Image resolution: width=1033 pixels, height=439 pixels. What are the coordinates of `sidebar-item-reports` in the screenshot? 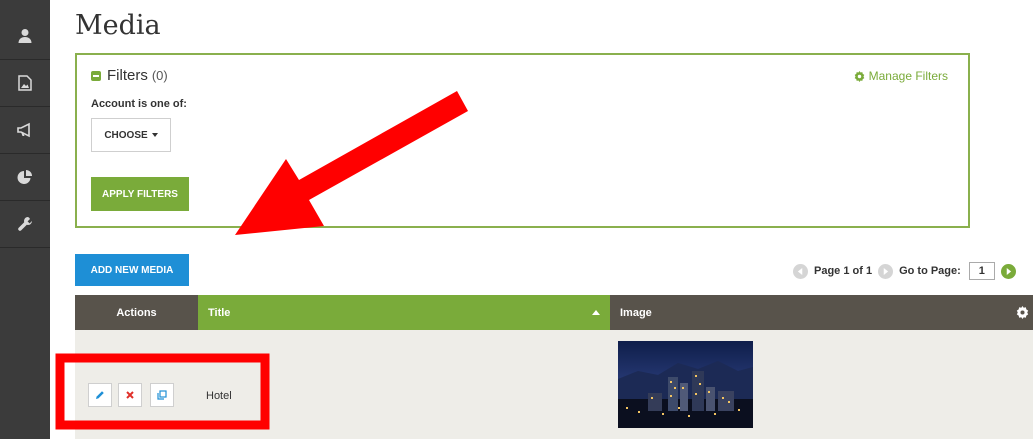 It's located at (25, 177).